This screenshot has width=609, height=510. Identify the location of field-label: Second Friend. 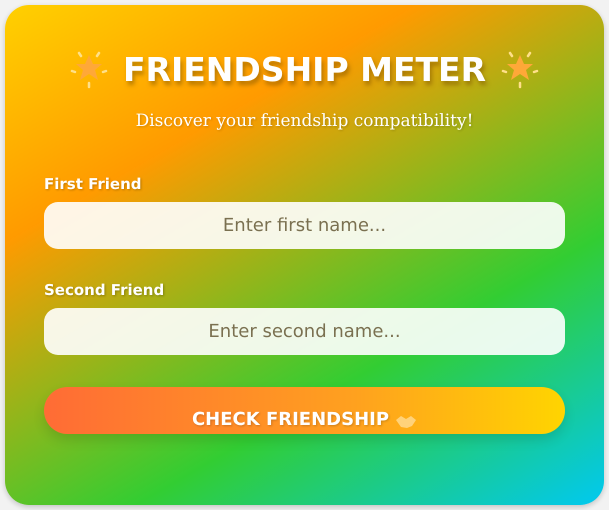
(105, 290).